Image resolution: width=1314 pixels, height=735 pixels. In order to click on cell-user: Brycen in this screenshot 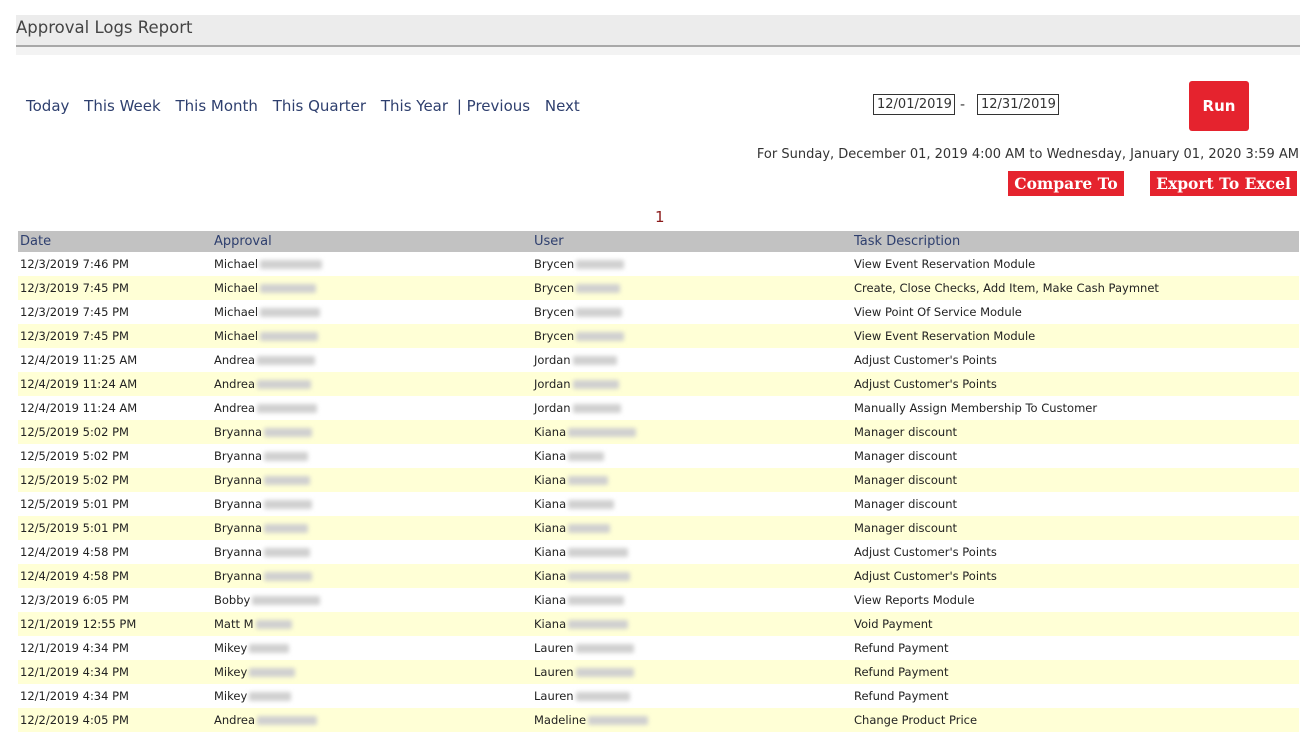, I will do `click(692, 264)`.